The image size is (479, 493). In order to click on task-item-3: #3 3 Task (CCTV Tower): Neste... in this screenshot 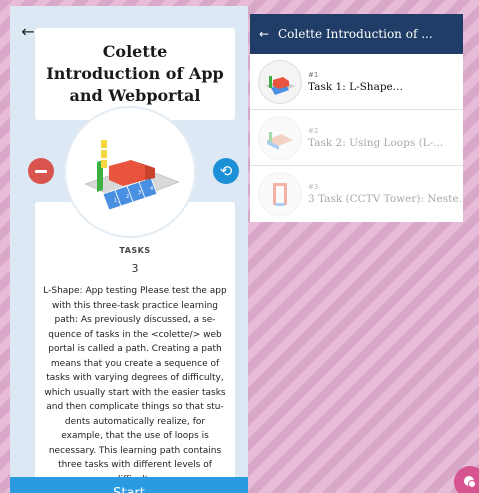, I will do `click(356, 194)`.